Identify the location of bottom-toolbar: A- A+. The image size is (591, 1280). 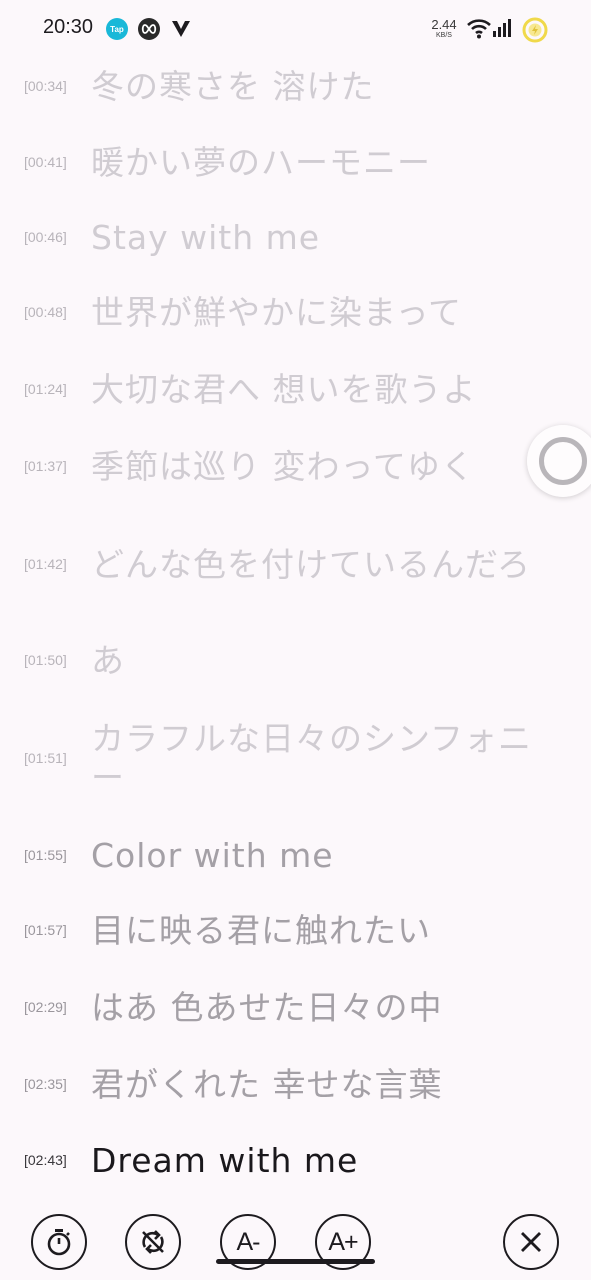
(295, 1240).